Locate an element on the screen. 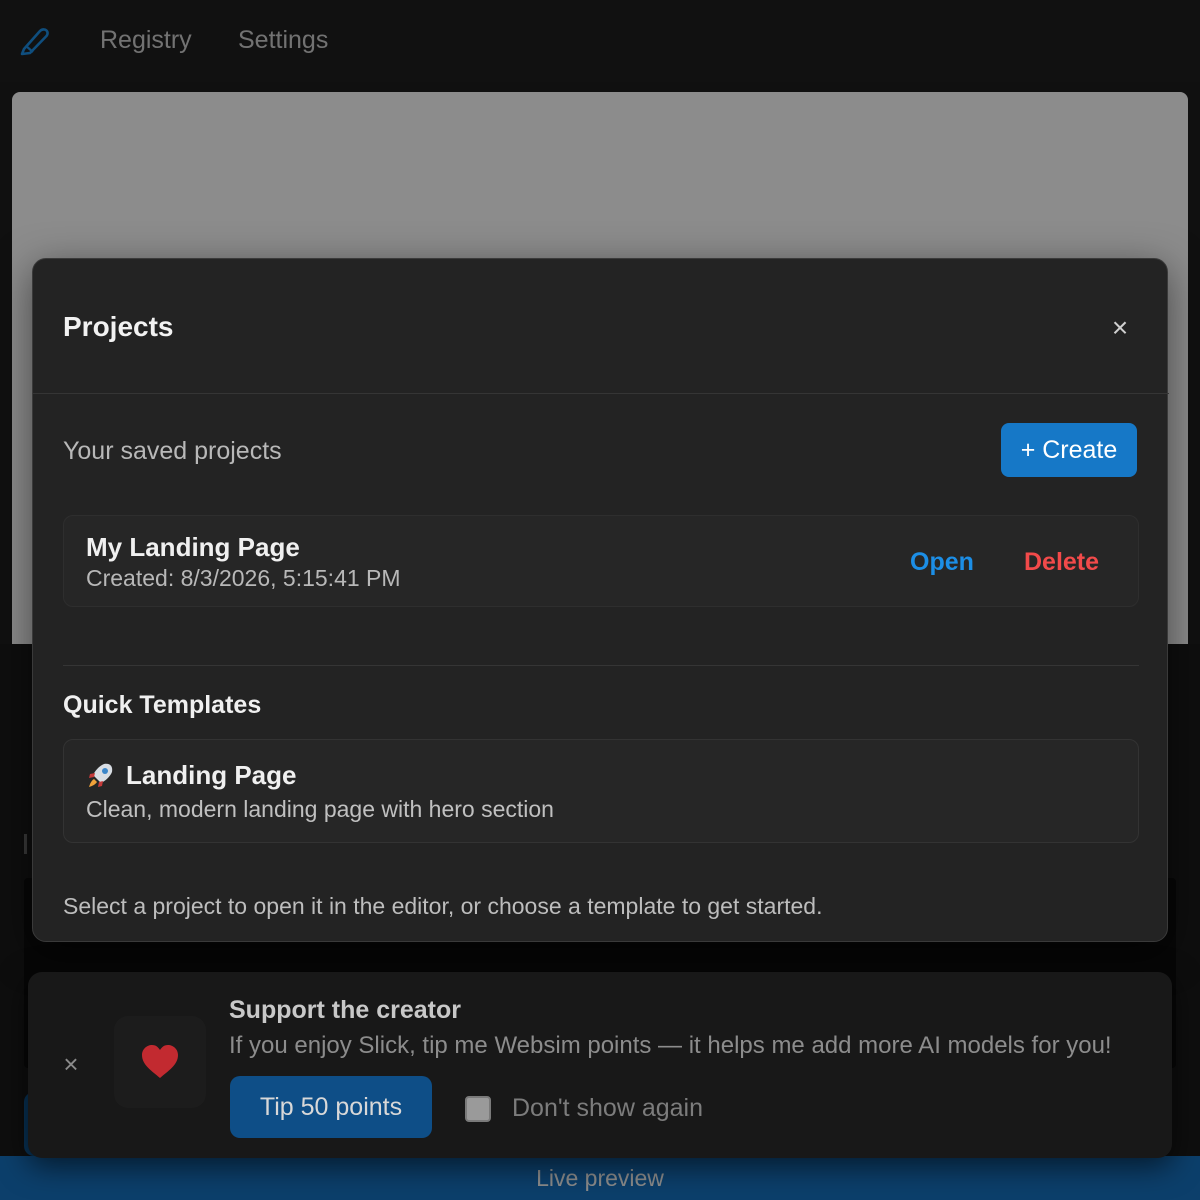 This screenshot has height=1200, width=1200. section-divider is located at coordinates (601, 665).